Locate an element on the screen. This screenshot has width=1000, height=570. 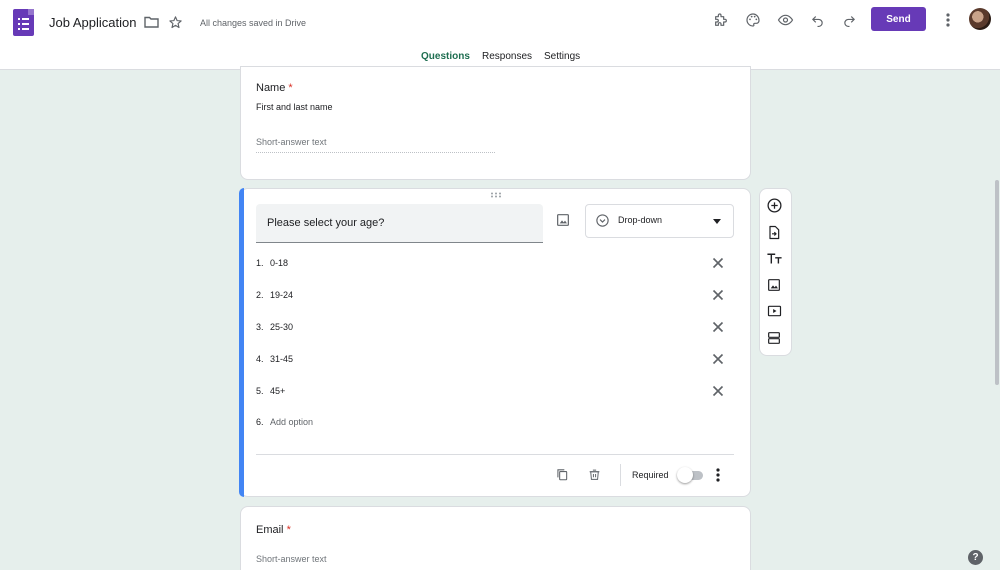
card-footer-divider is located at coordinates (495, 454).